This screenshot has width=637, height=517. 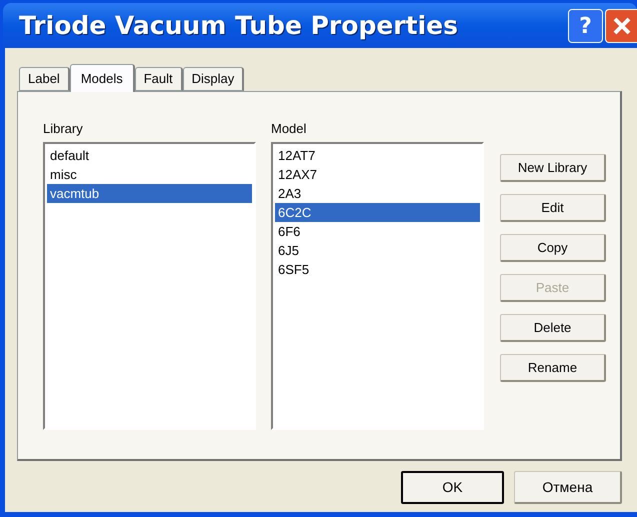 What do you see at coordinates (377, 231) in the screenshot?
I see `list-item: 6F6` at bounding box center [377, 231].